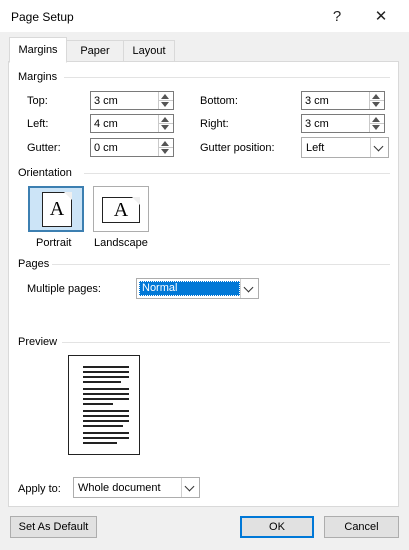 Image resolution: width=409 pixels, height=550 pixels. Describe the element at coordinates (119, 488) in the screenshot. I see `apply-to-value: Whole document` at that location.